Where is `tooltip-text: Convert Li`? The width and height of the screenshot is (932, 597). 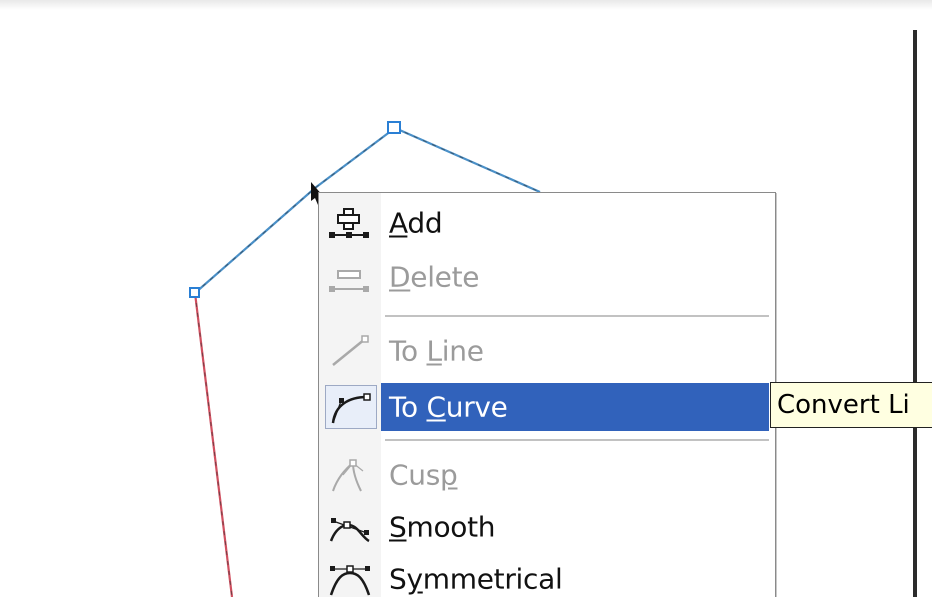
tooltip-text: Convert Li is located at coordinates (843, 405).